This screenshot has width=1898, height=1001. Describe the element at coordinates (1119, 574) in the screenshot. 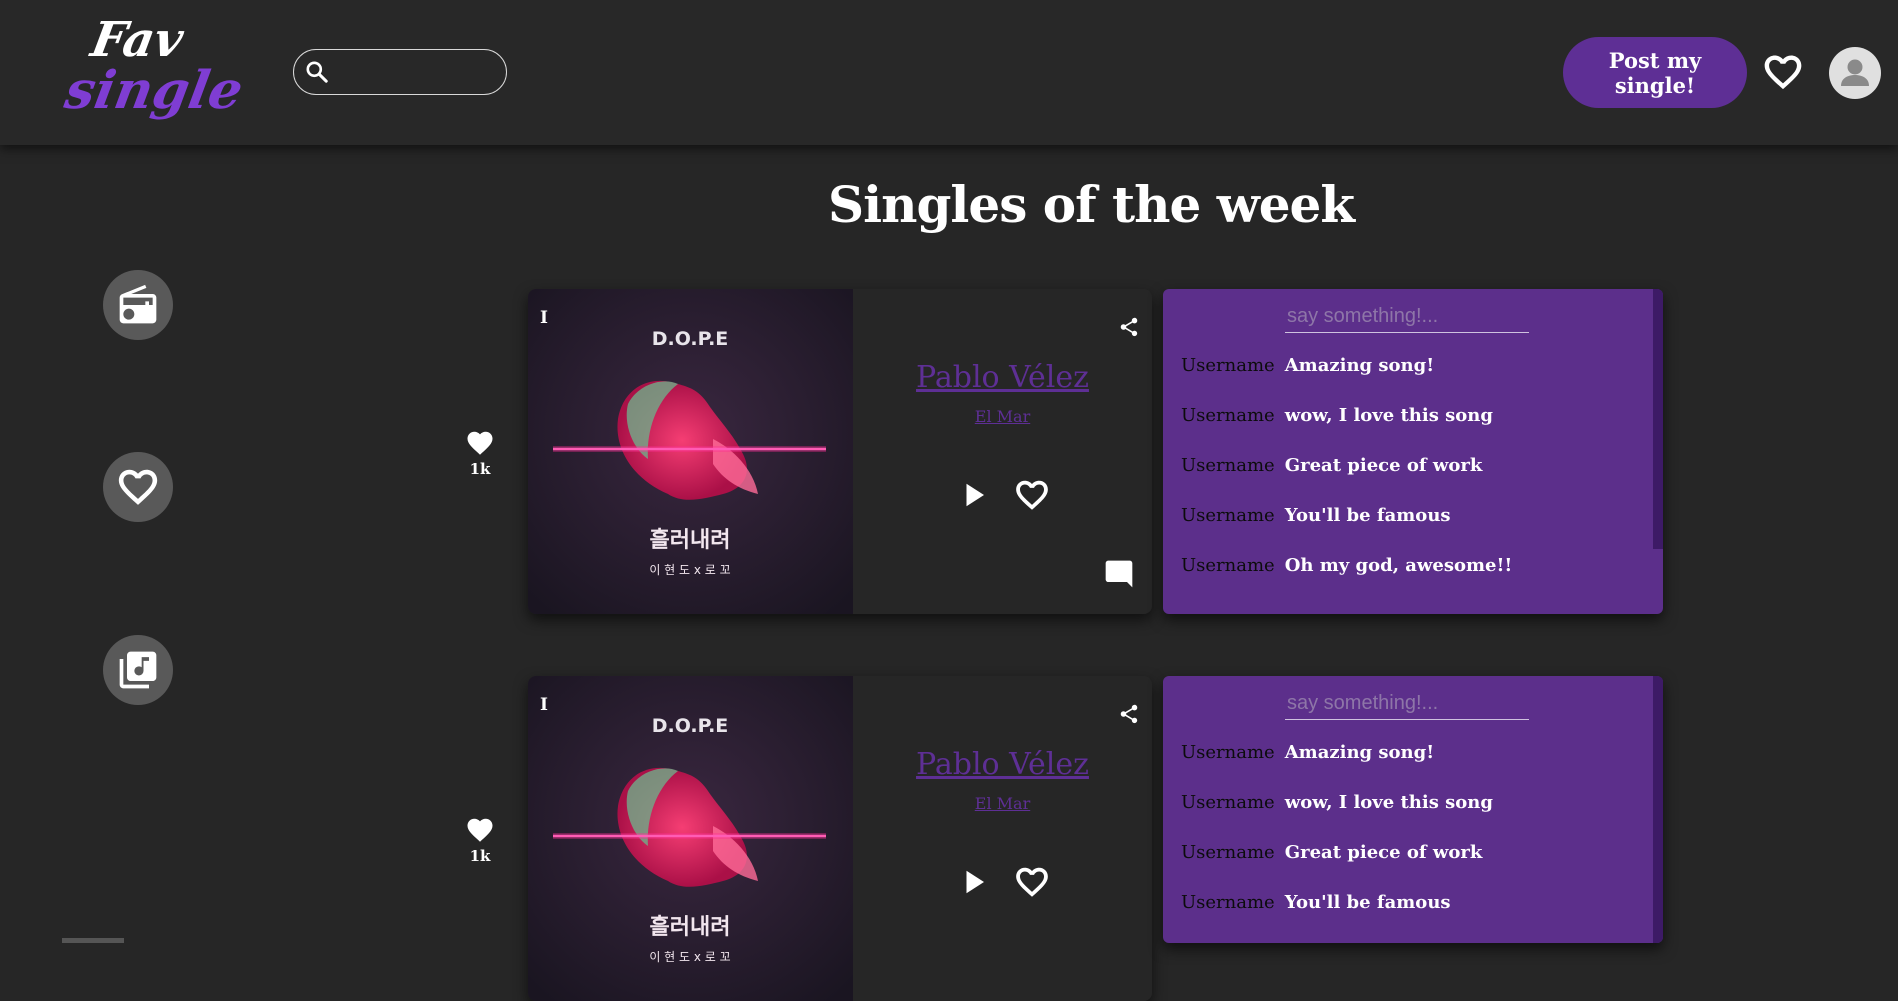

I see `comment-icon` at that location.